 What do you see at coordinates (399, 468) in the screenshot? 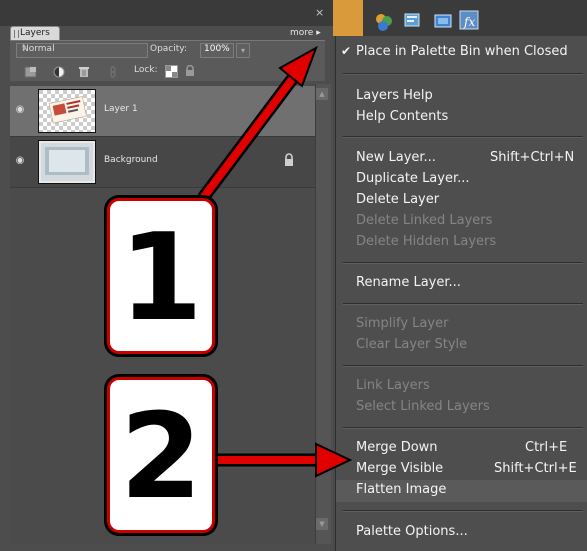
I see `menu-item-merge-visible: Merge Visible` at bounding box center [399, 468].